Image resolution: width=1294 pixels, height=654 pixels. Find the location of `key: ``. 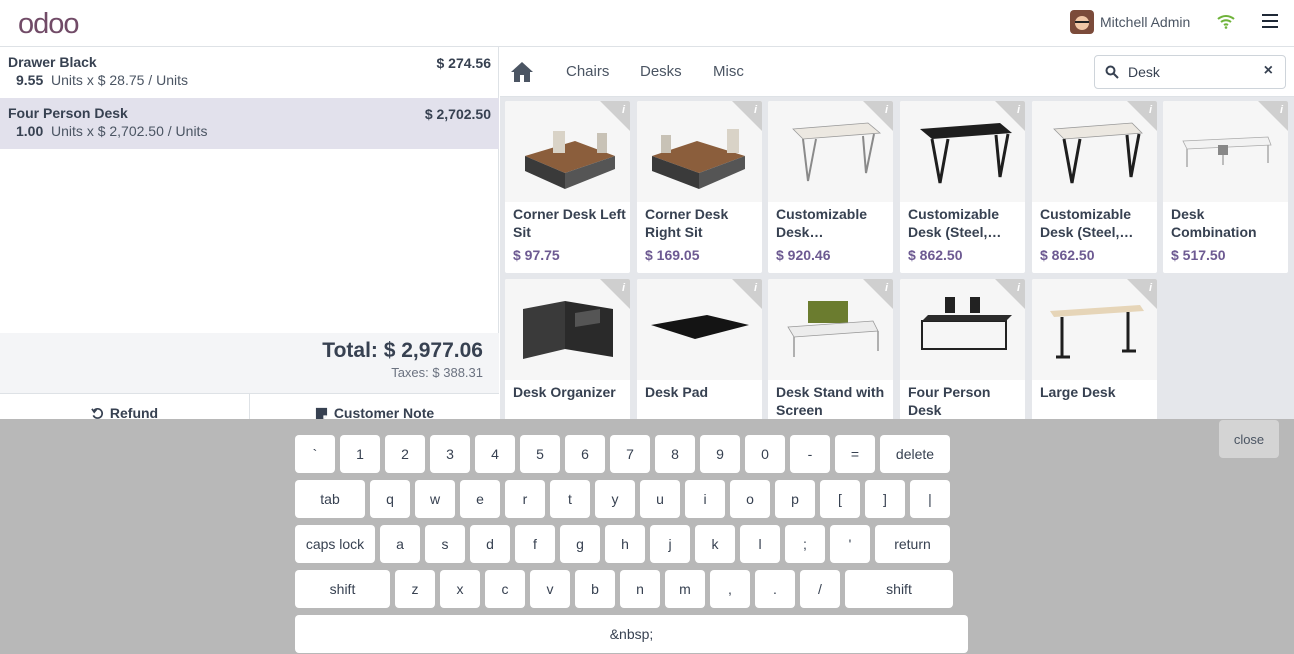

key: ` is located at coordinates (315, 454).